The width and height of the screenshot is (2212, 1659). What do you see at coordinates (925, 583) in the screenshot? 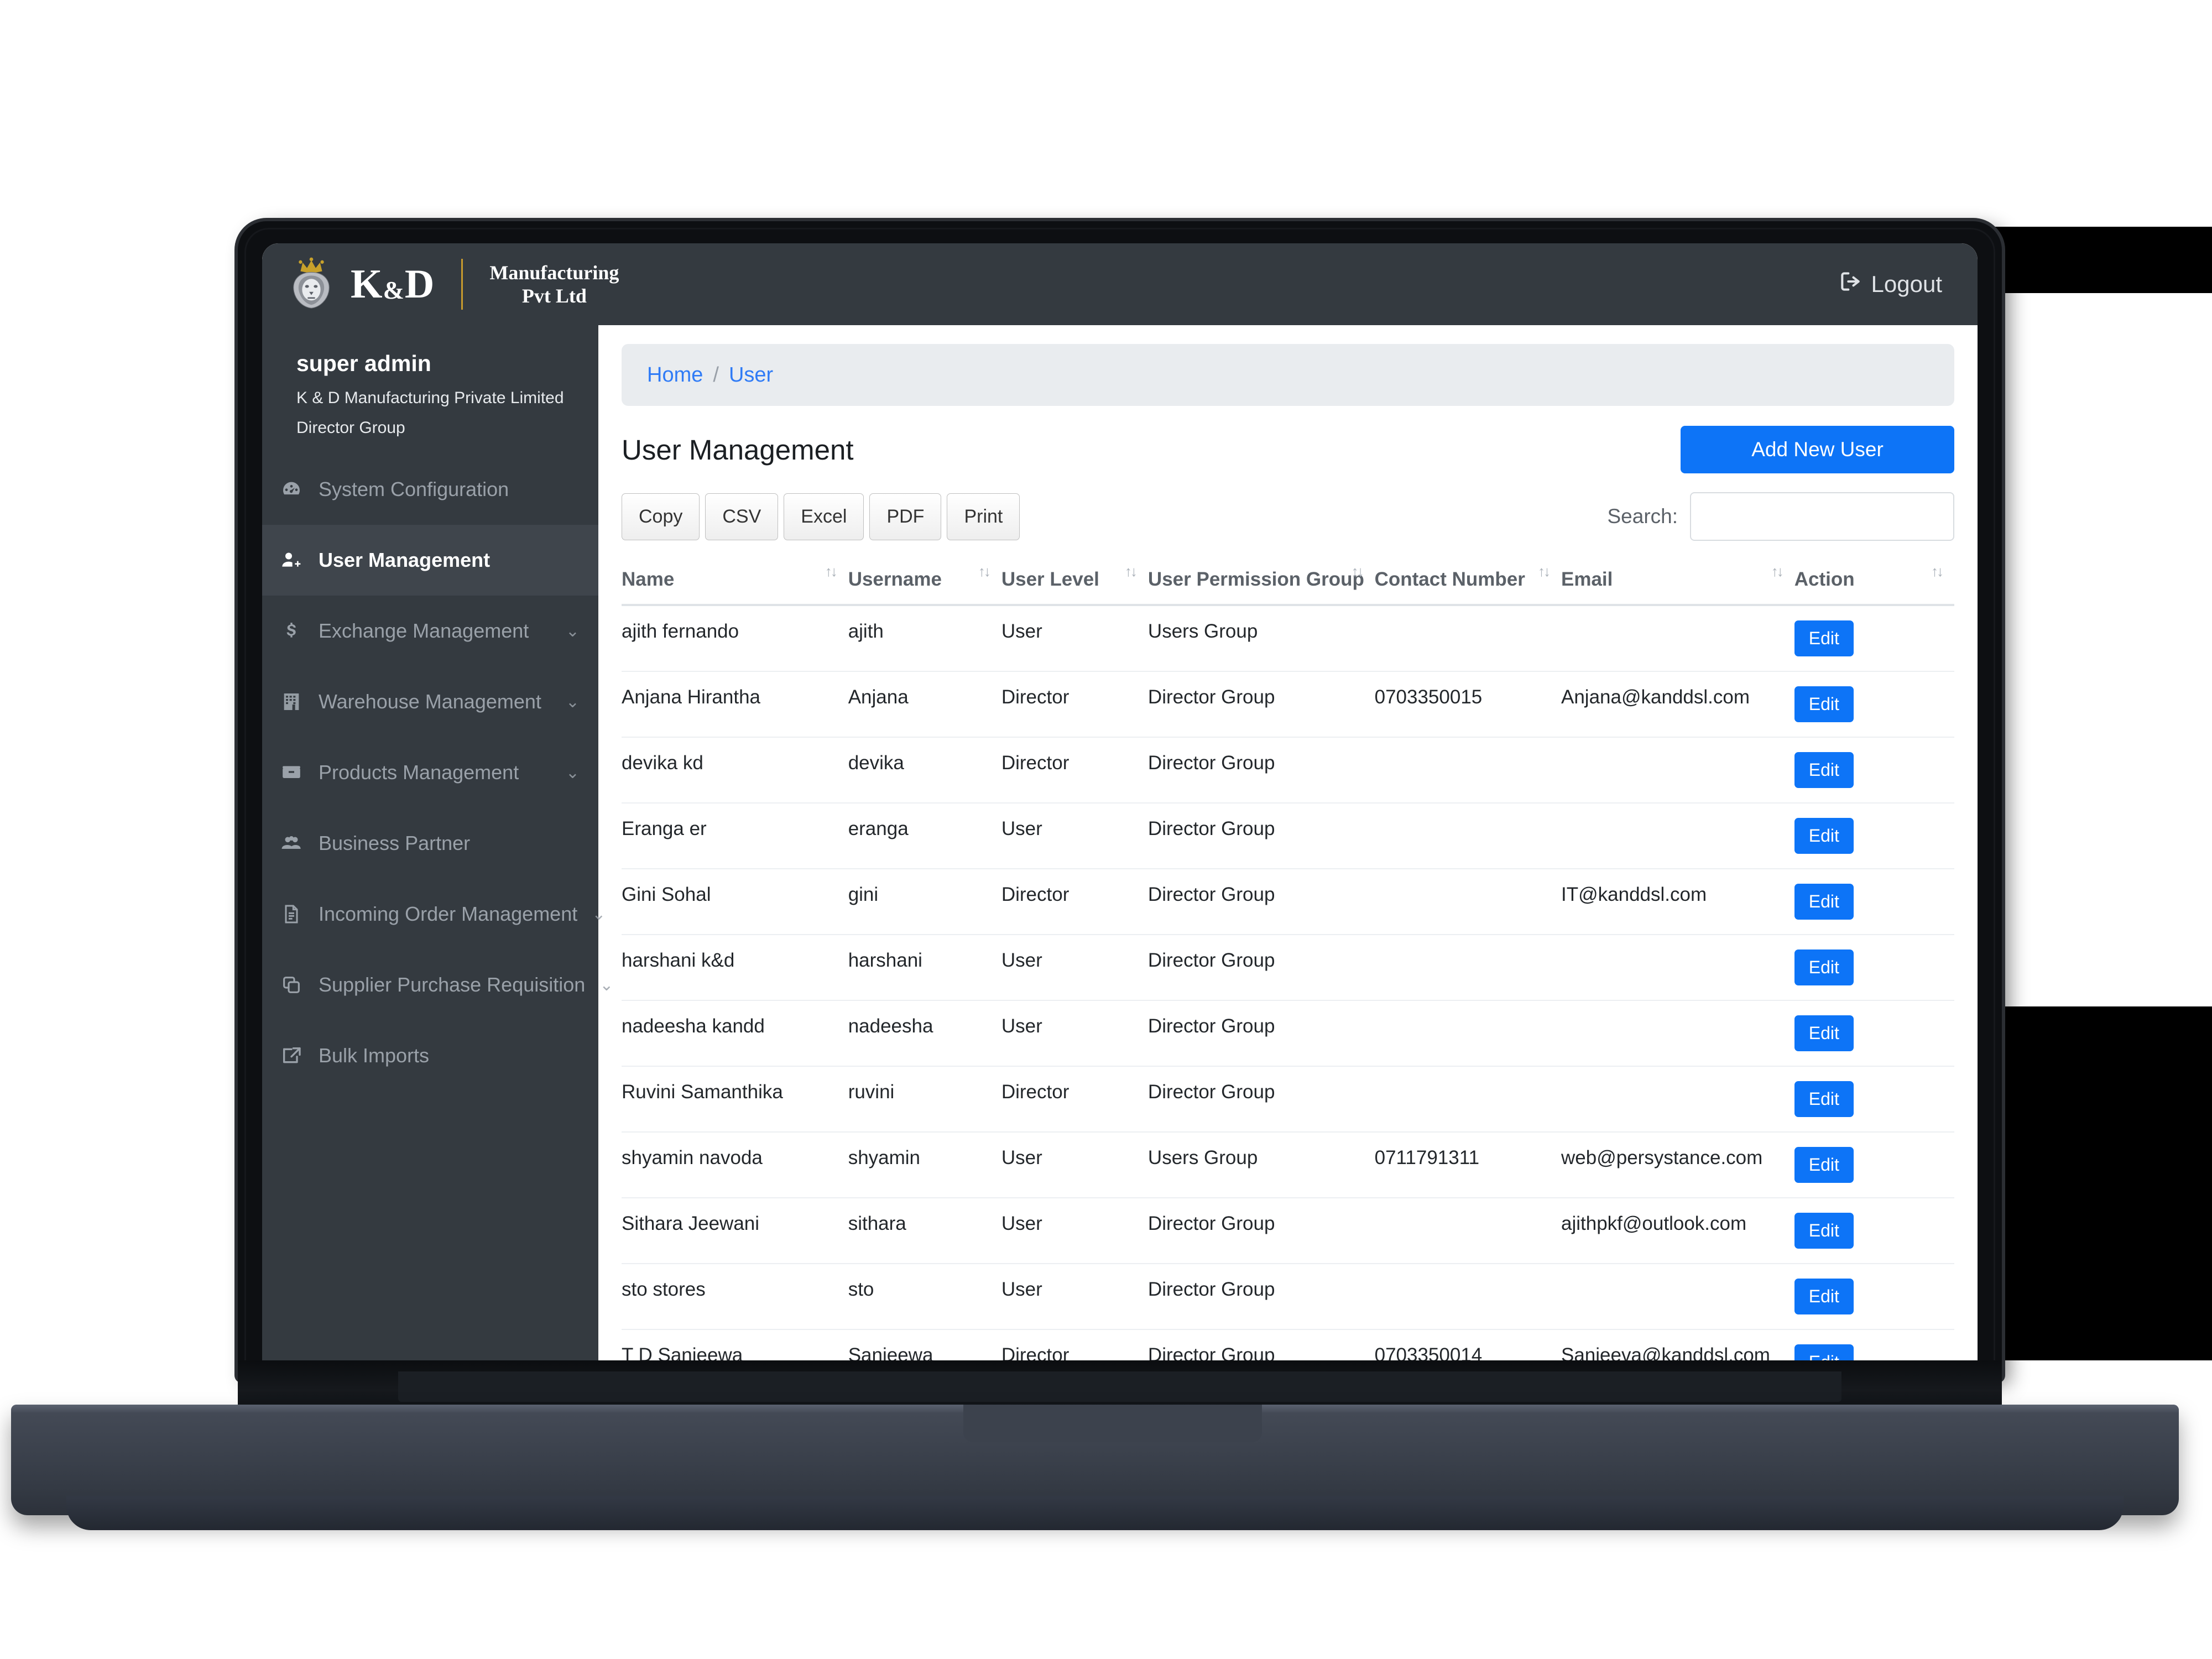
I see `column-header-username: Username ↑↓` at bounding box center [925, 583].